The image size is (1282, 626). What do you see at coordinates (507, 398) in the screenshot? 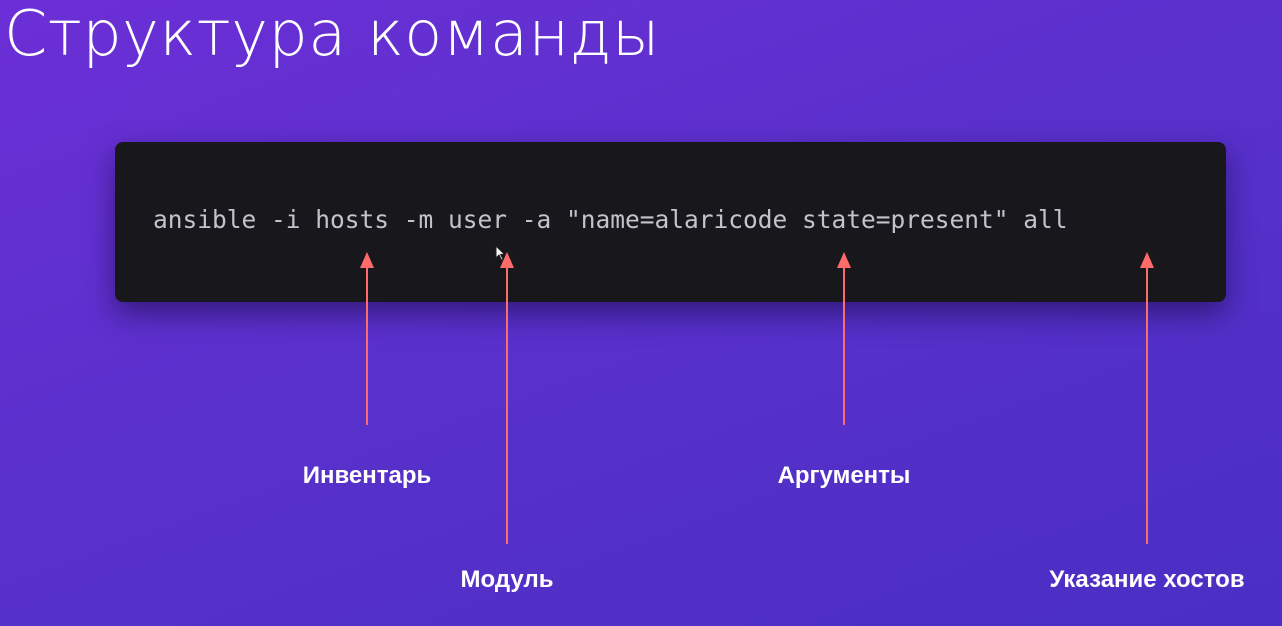
I see `module-arrow` at bounding box center [507, 398].